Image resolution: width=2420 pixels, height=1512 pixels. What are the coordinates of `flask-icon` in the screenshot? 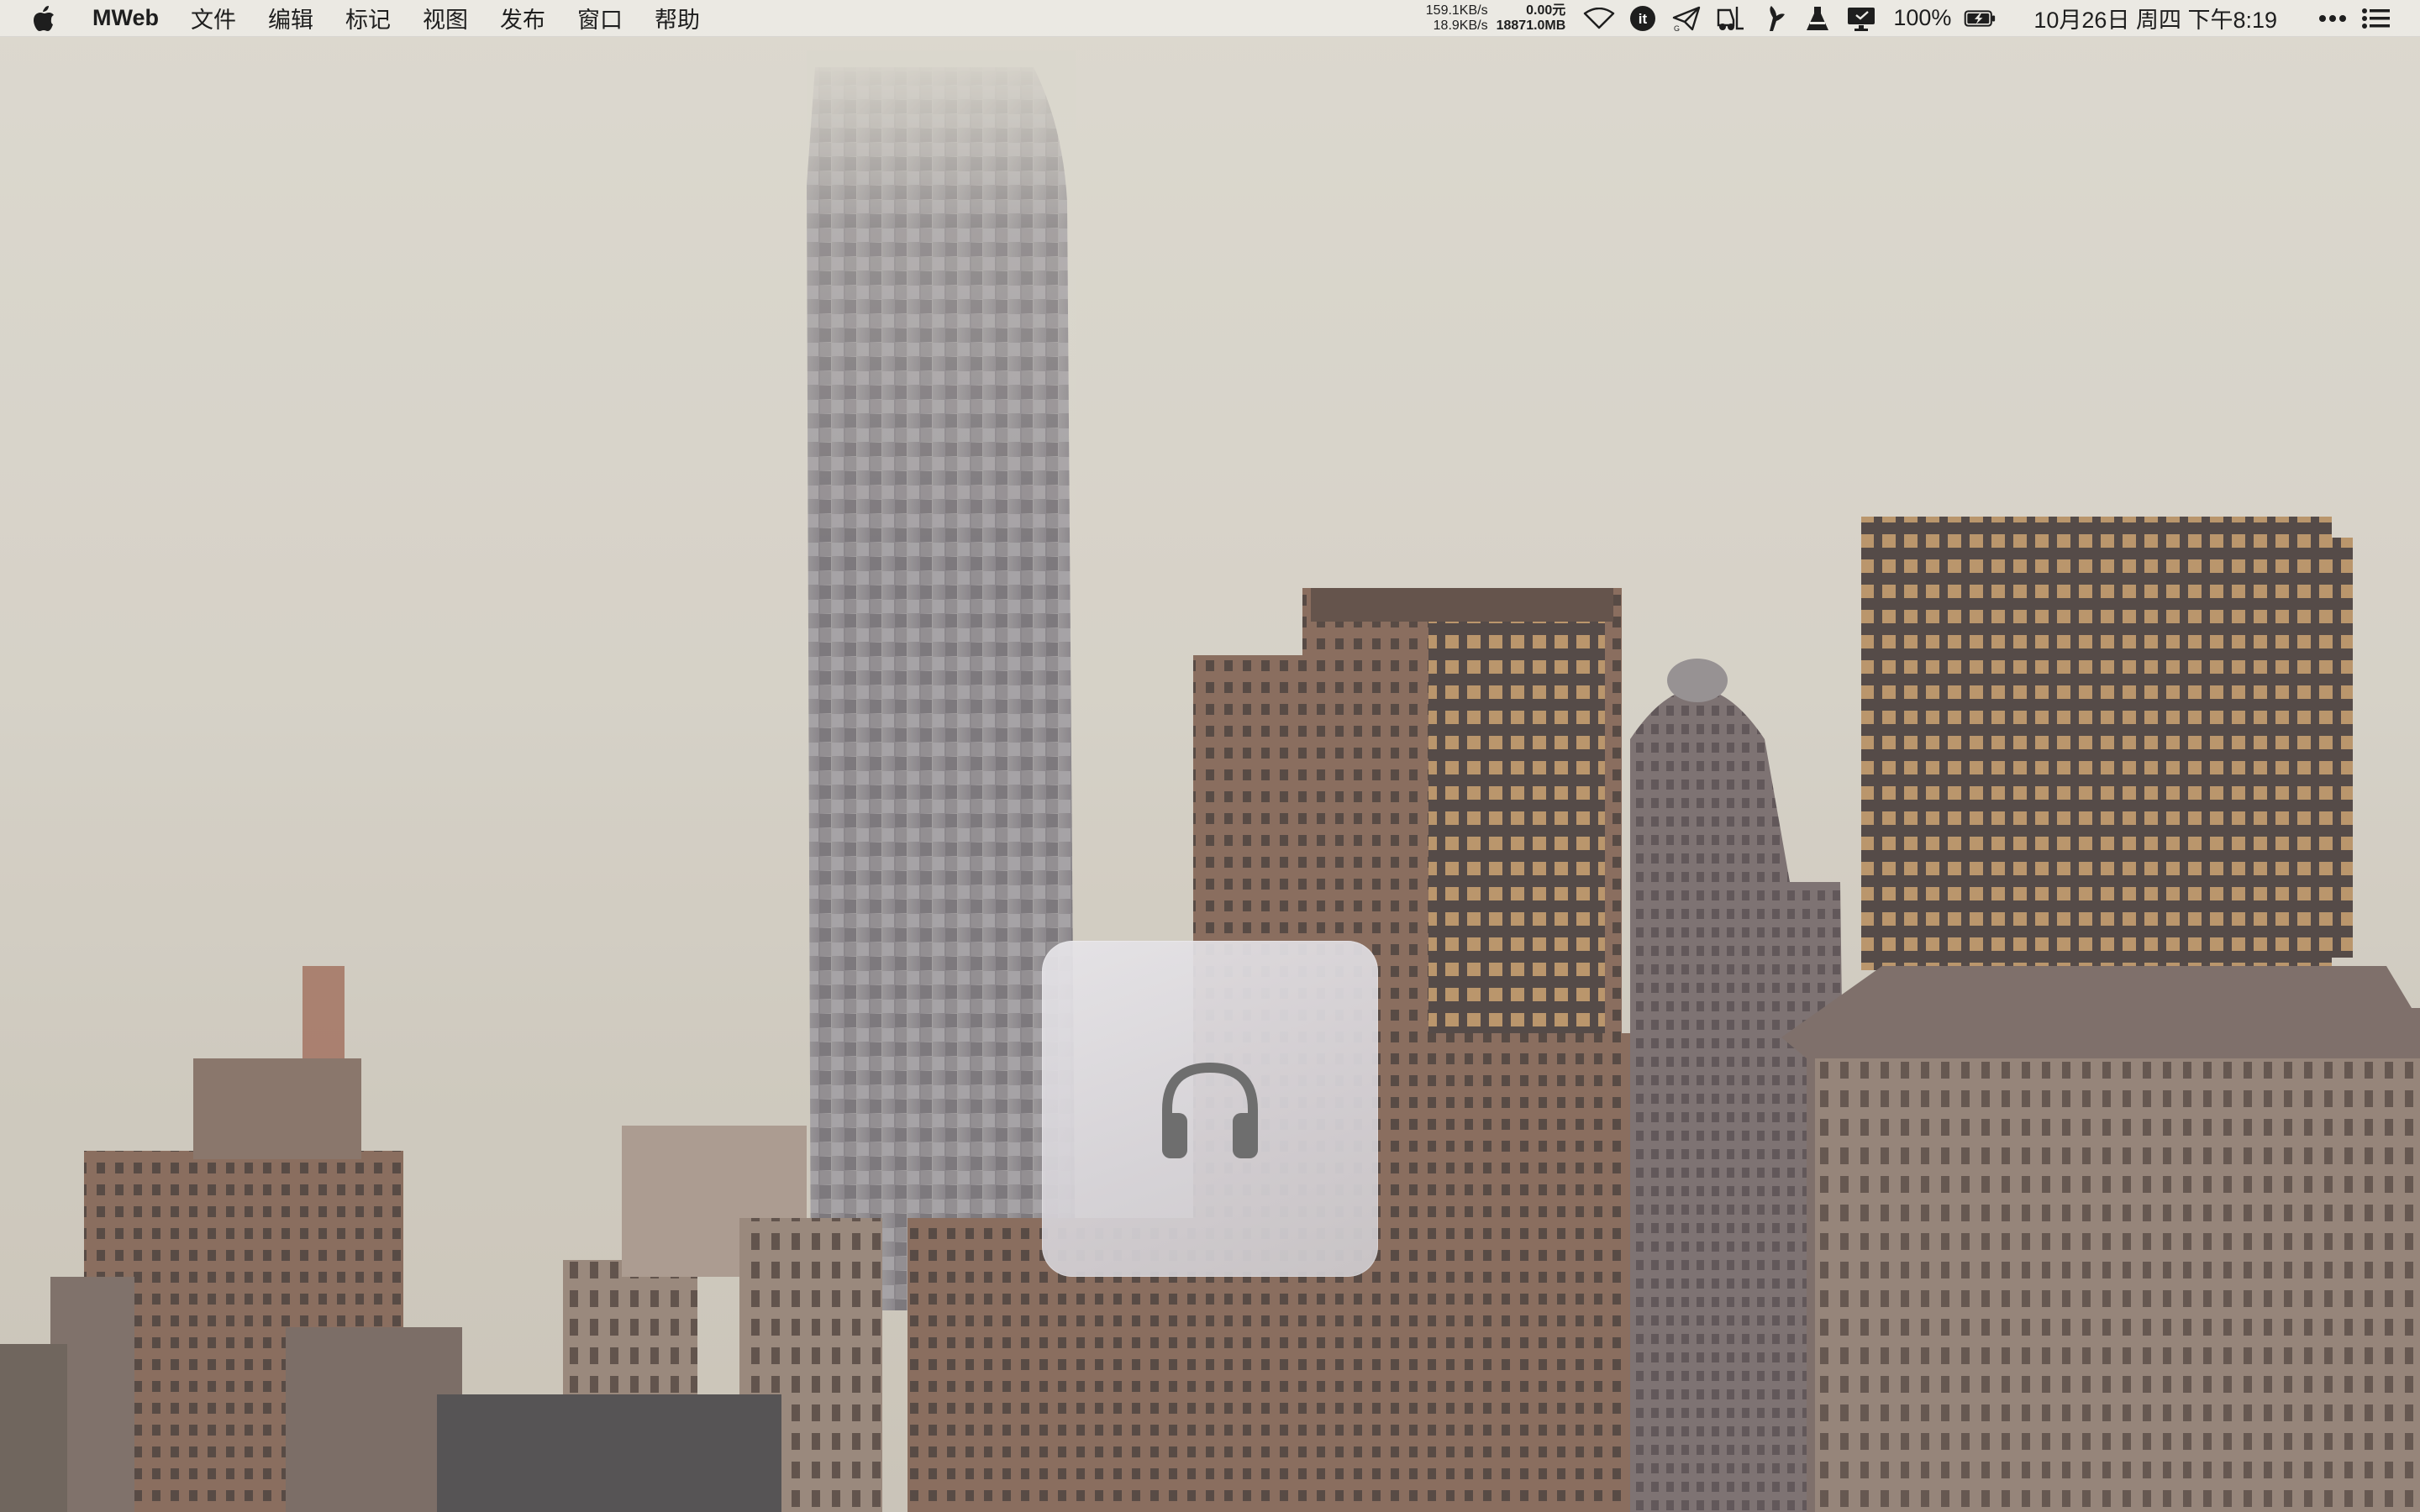 It's located at (1817, 18).